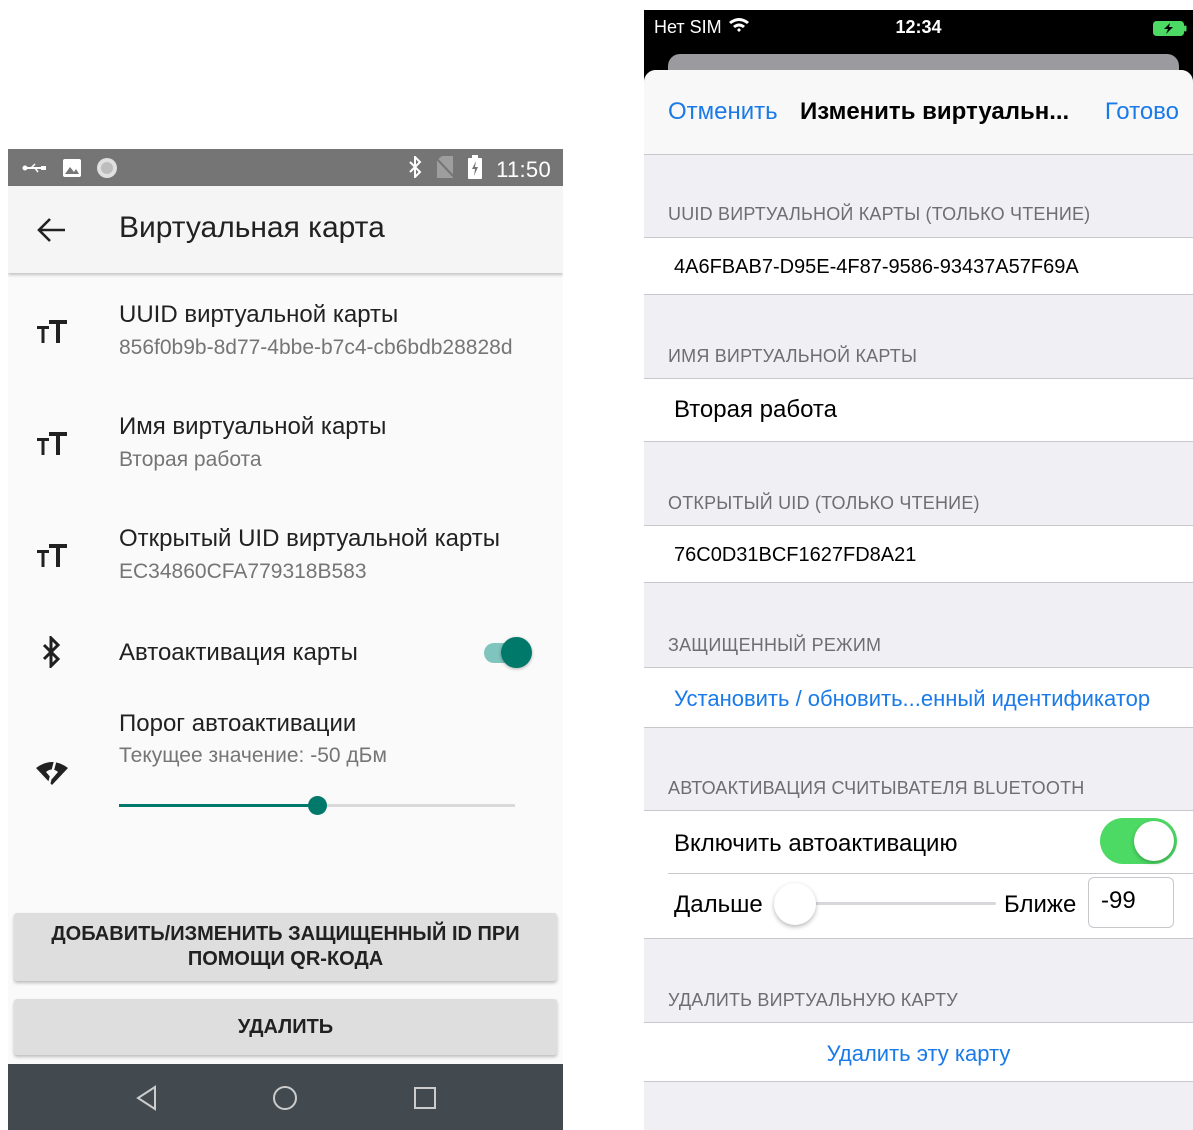 This screenshot has height=1130, width=1193. Describe the element at coordinates (516, 652) in the screenshot. I see `switch-thumb` at that location.